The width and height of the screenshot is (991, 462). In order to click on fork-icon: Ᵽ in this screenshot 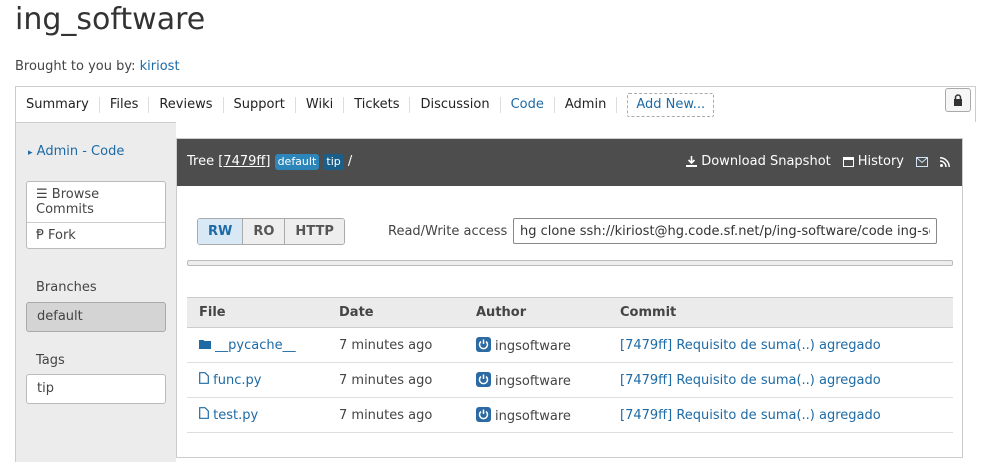, I will do `click(40, 235)`.